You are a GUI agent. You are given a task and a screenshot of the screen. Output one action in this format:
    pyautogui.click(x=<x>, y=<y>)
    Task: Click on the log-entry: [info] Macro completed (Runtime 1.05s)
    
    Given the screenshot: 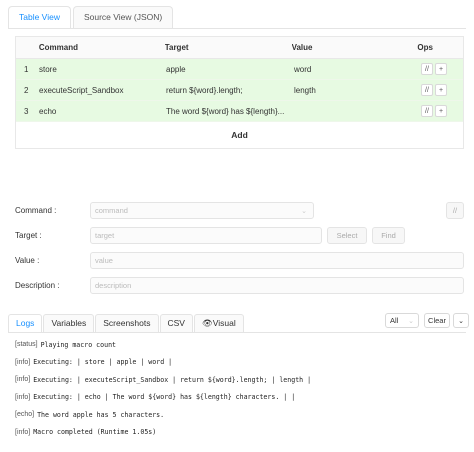 What is the action you would take?
    pyautogui.click(x=239, y=433)
    